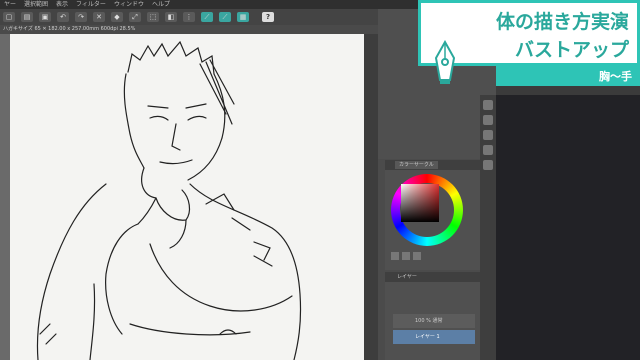  Describe the element at coordinates (210, 4) in the screenshot. I see `menu-bar: ヤー 選択範囲 表示 フィルター ウィンドウ ヘルプ` at that location.